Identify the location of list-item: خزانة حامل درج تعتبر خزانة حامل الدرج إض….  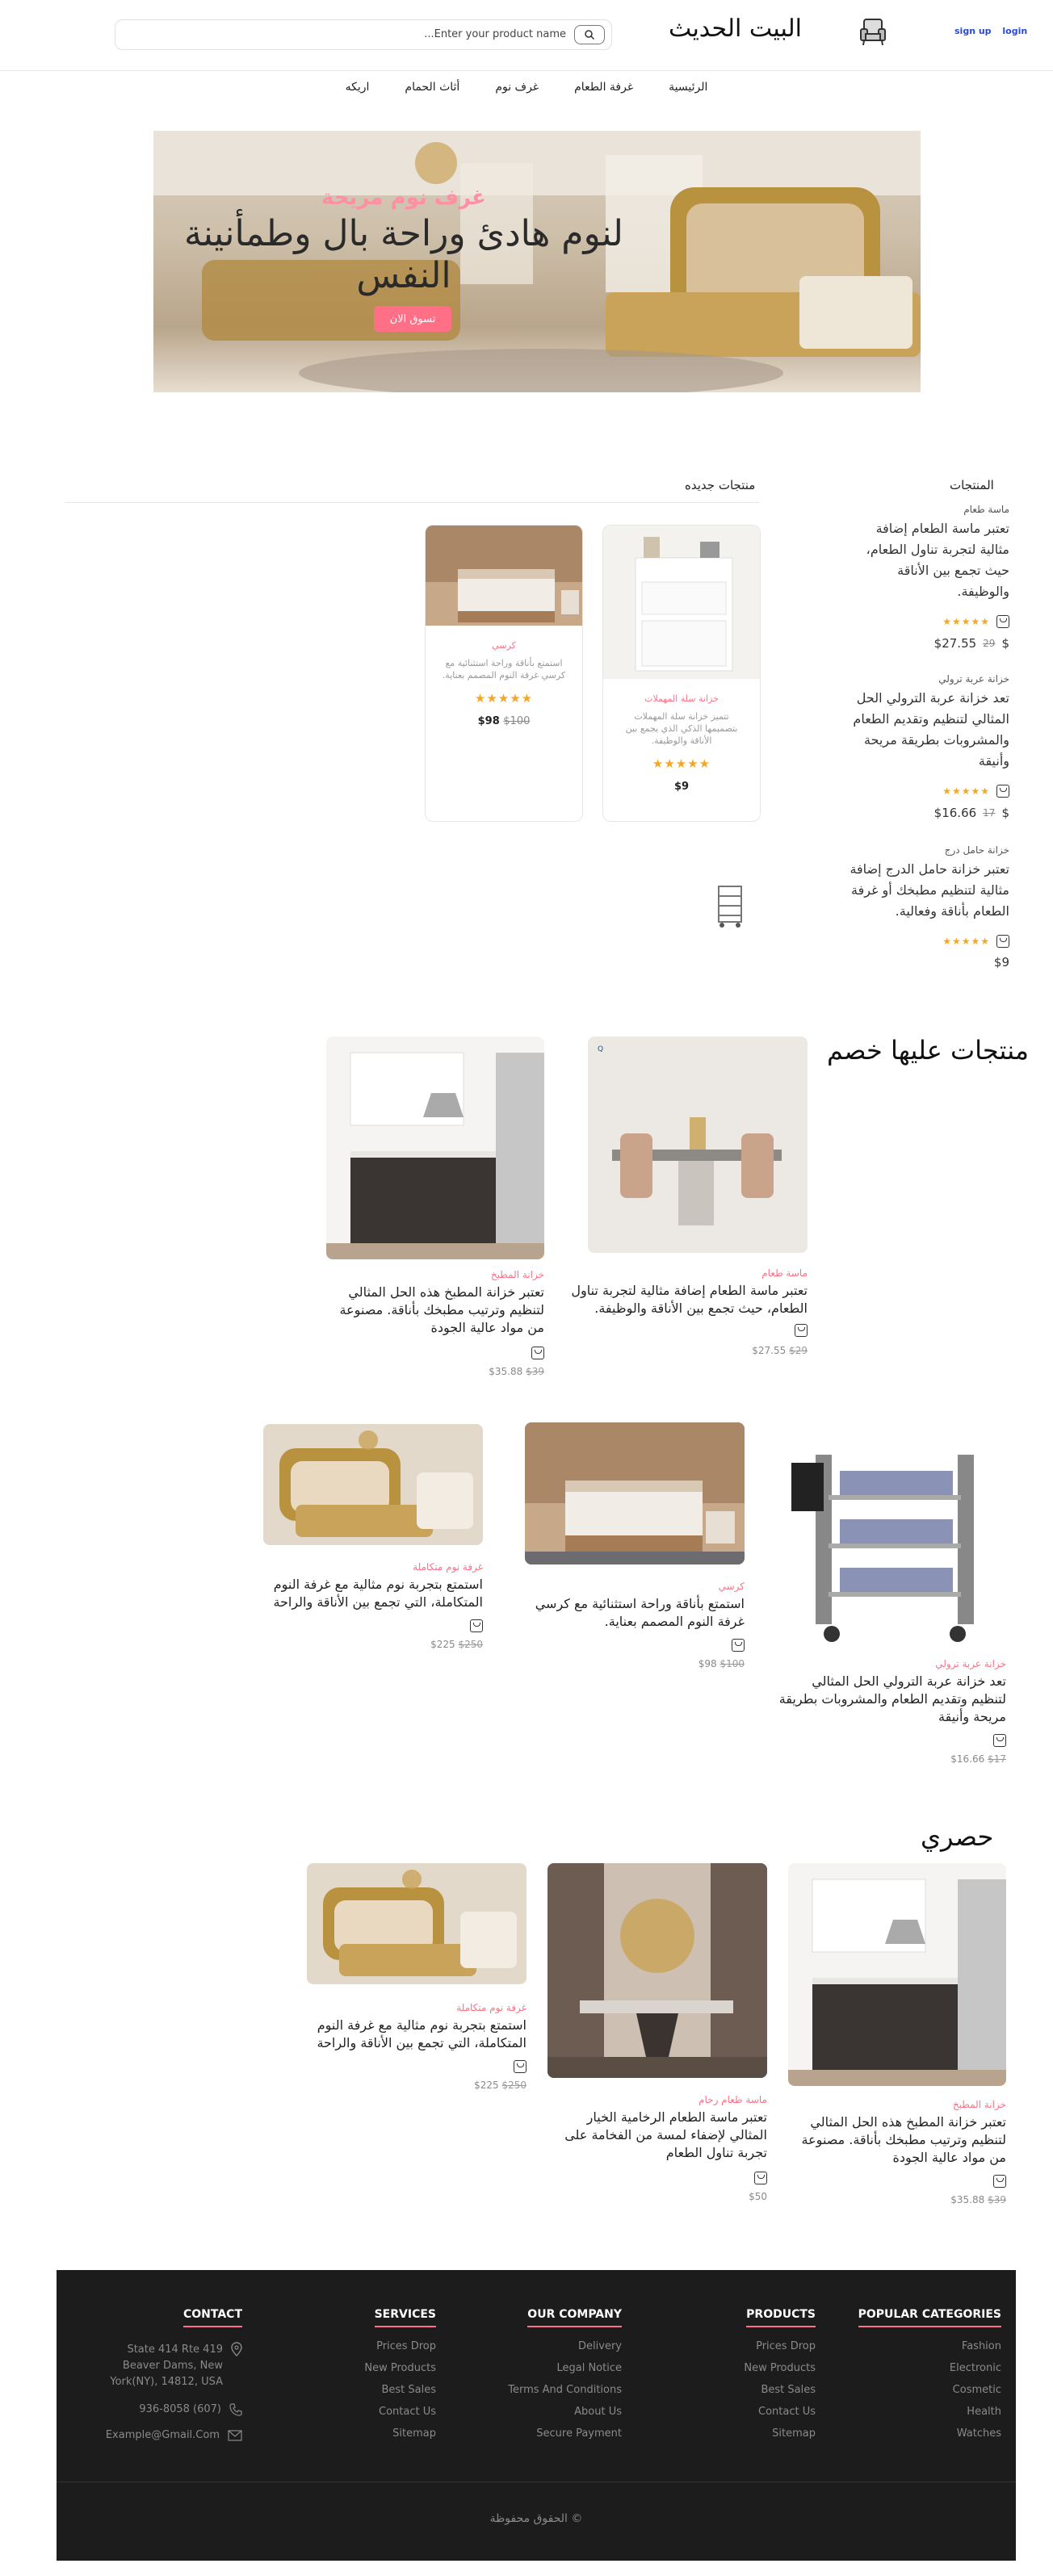
(856, 907).